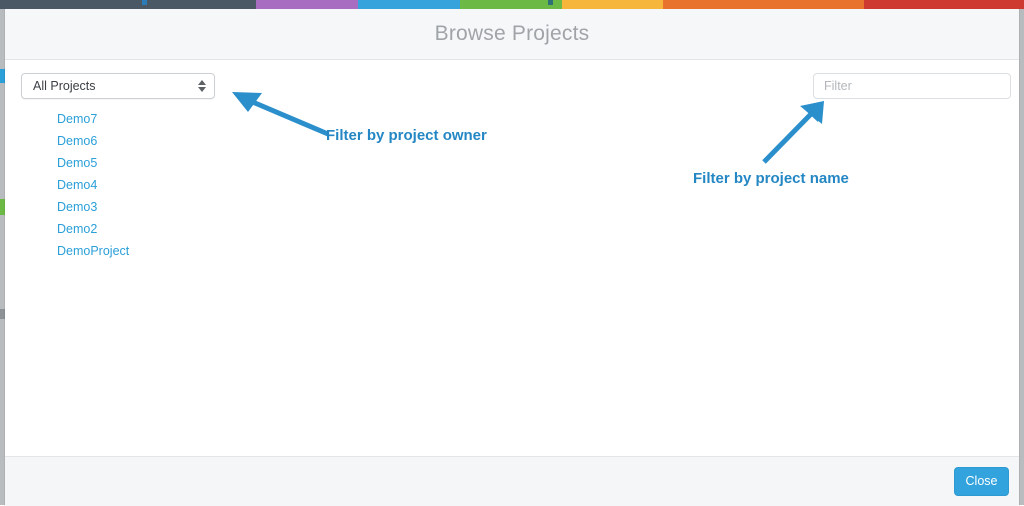 The height and width of the screenshot is (506, 1024). Describe the element at coordinates (64, 86) in the screenshot. I see `project-owner-select-value: All Projects` at that location.